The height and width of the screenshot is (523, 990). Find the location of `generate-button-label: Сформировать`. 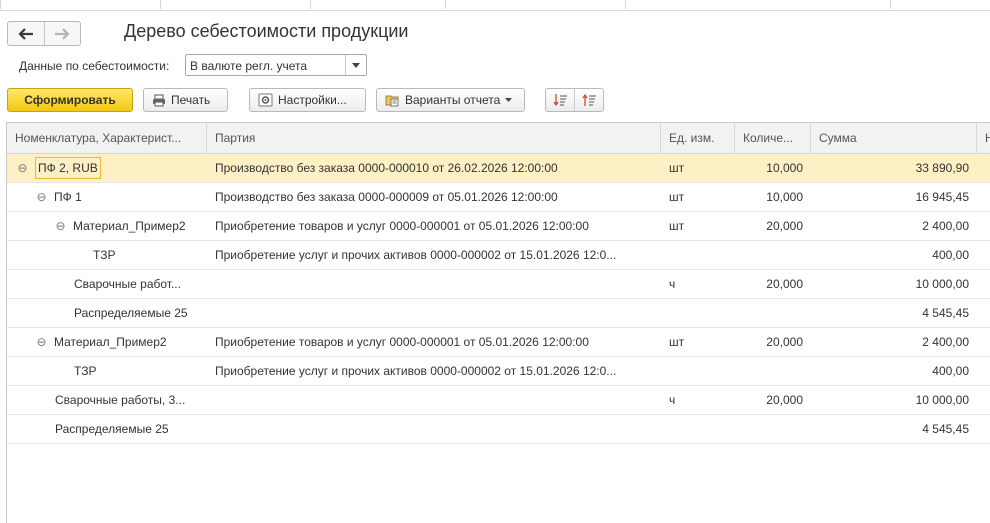

generate-button-label: Сформировать is located at coordinates (70, 100).